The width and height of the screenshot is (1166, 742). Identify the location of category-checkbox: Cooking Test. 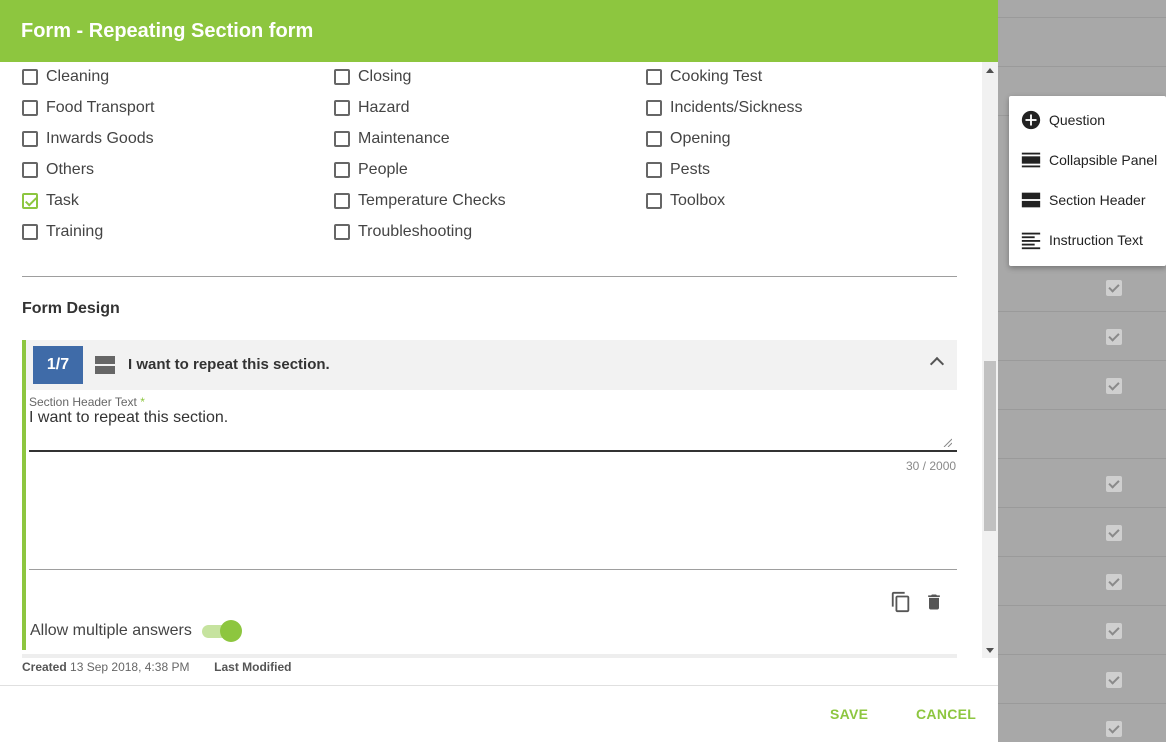
(704, 77).